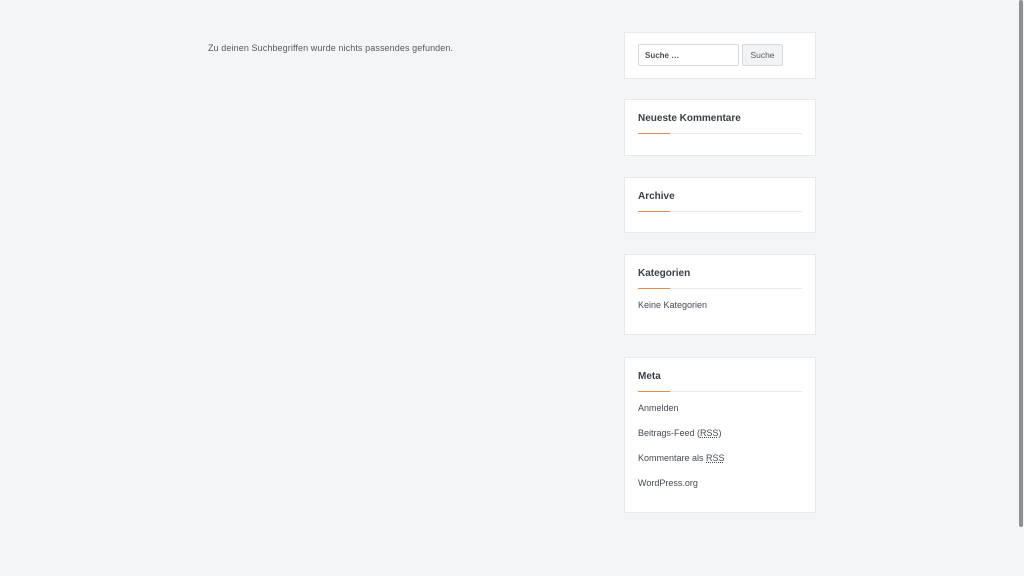 Image resolution: width=1024 pixels, height=576 pixels. What do you see at coordinates (762, 55) in the screenshot?
I see `search-button: Suche` at bounding box center [762, 55].